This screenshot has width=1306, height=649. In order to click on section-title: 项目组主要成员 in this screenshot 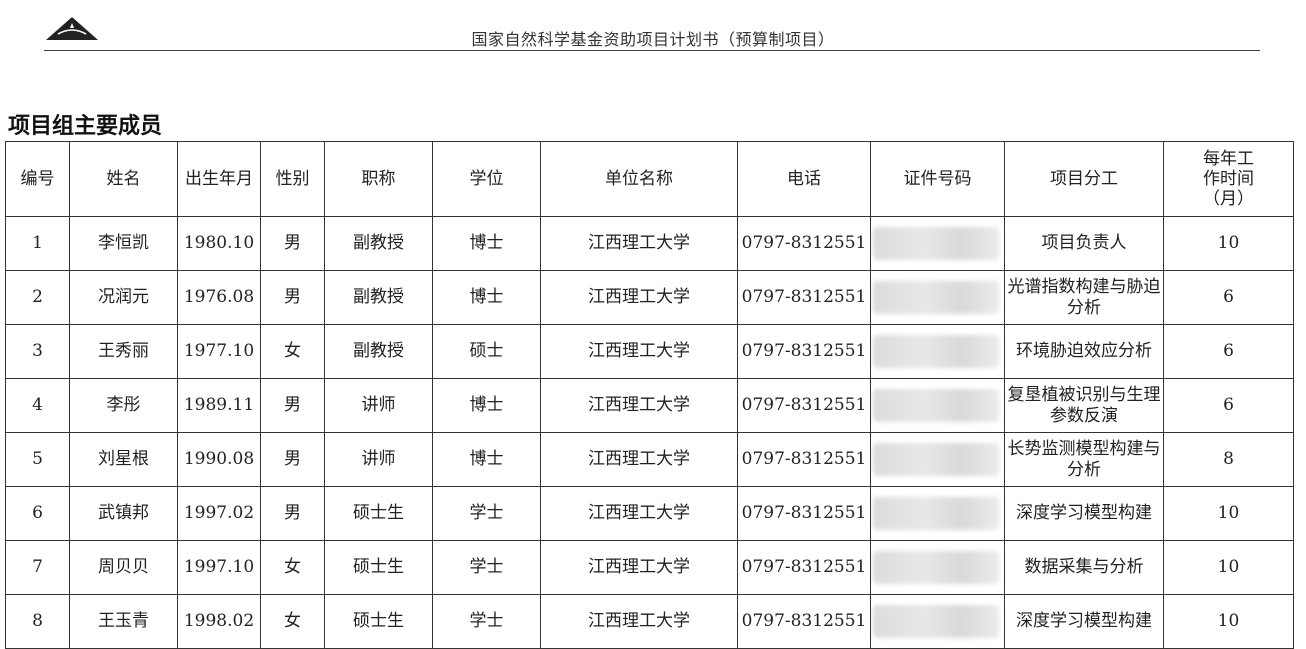, I will do `click(85, 126)`.